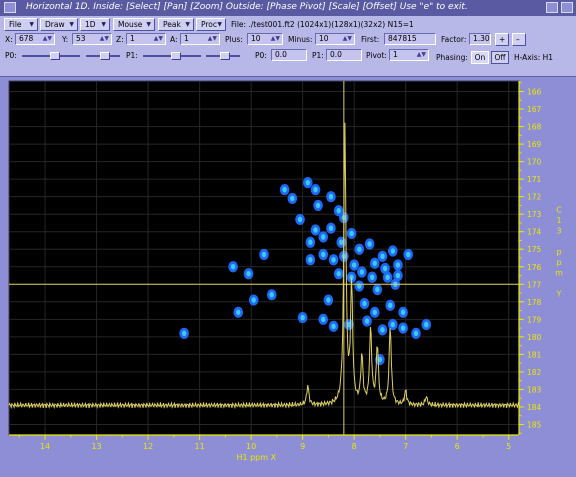 This screenshot has width=576, height=477. What do you see at coordinates (26, 38) in the screenshot?
I see `x-value: 678` at bounding box center [26, 38].